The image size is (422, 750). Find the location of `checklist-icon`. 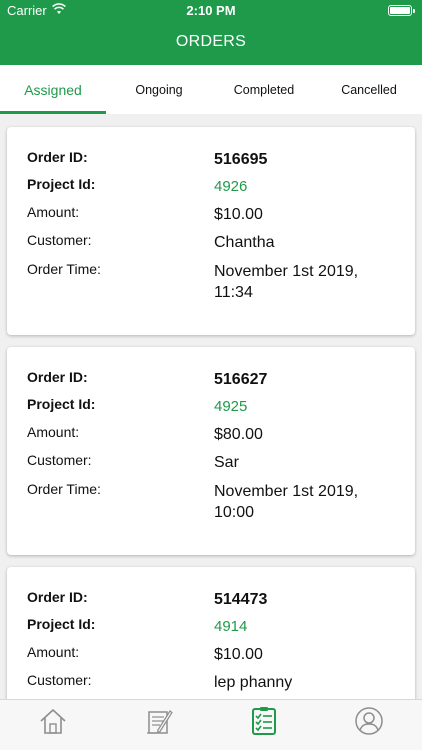

checklist-icon is located at coordinates (264, 721).